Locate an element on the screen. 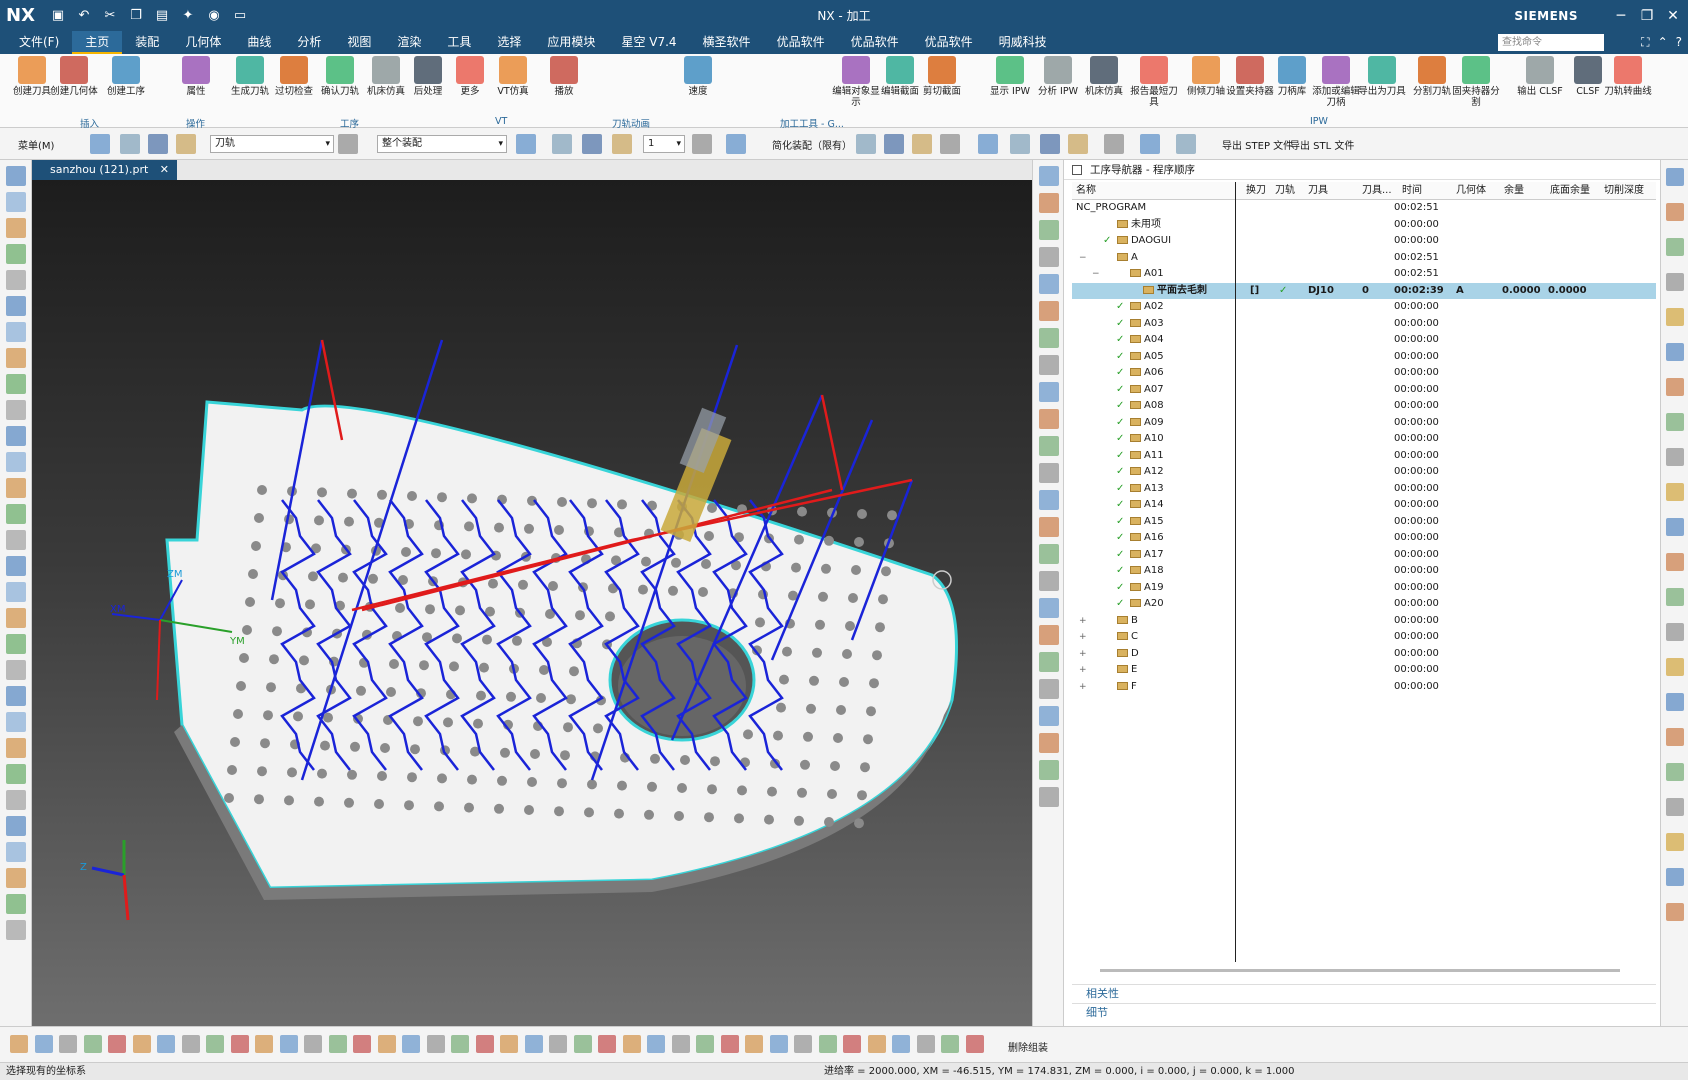  help-icon: ? is located at coordinates (1679, 42).